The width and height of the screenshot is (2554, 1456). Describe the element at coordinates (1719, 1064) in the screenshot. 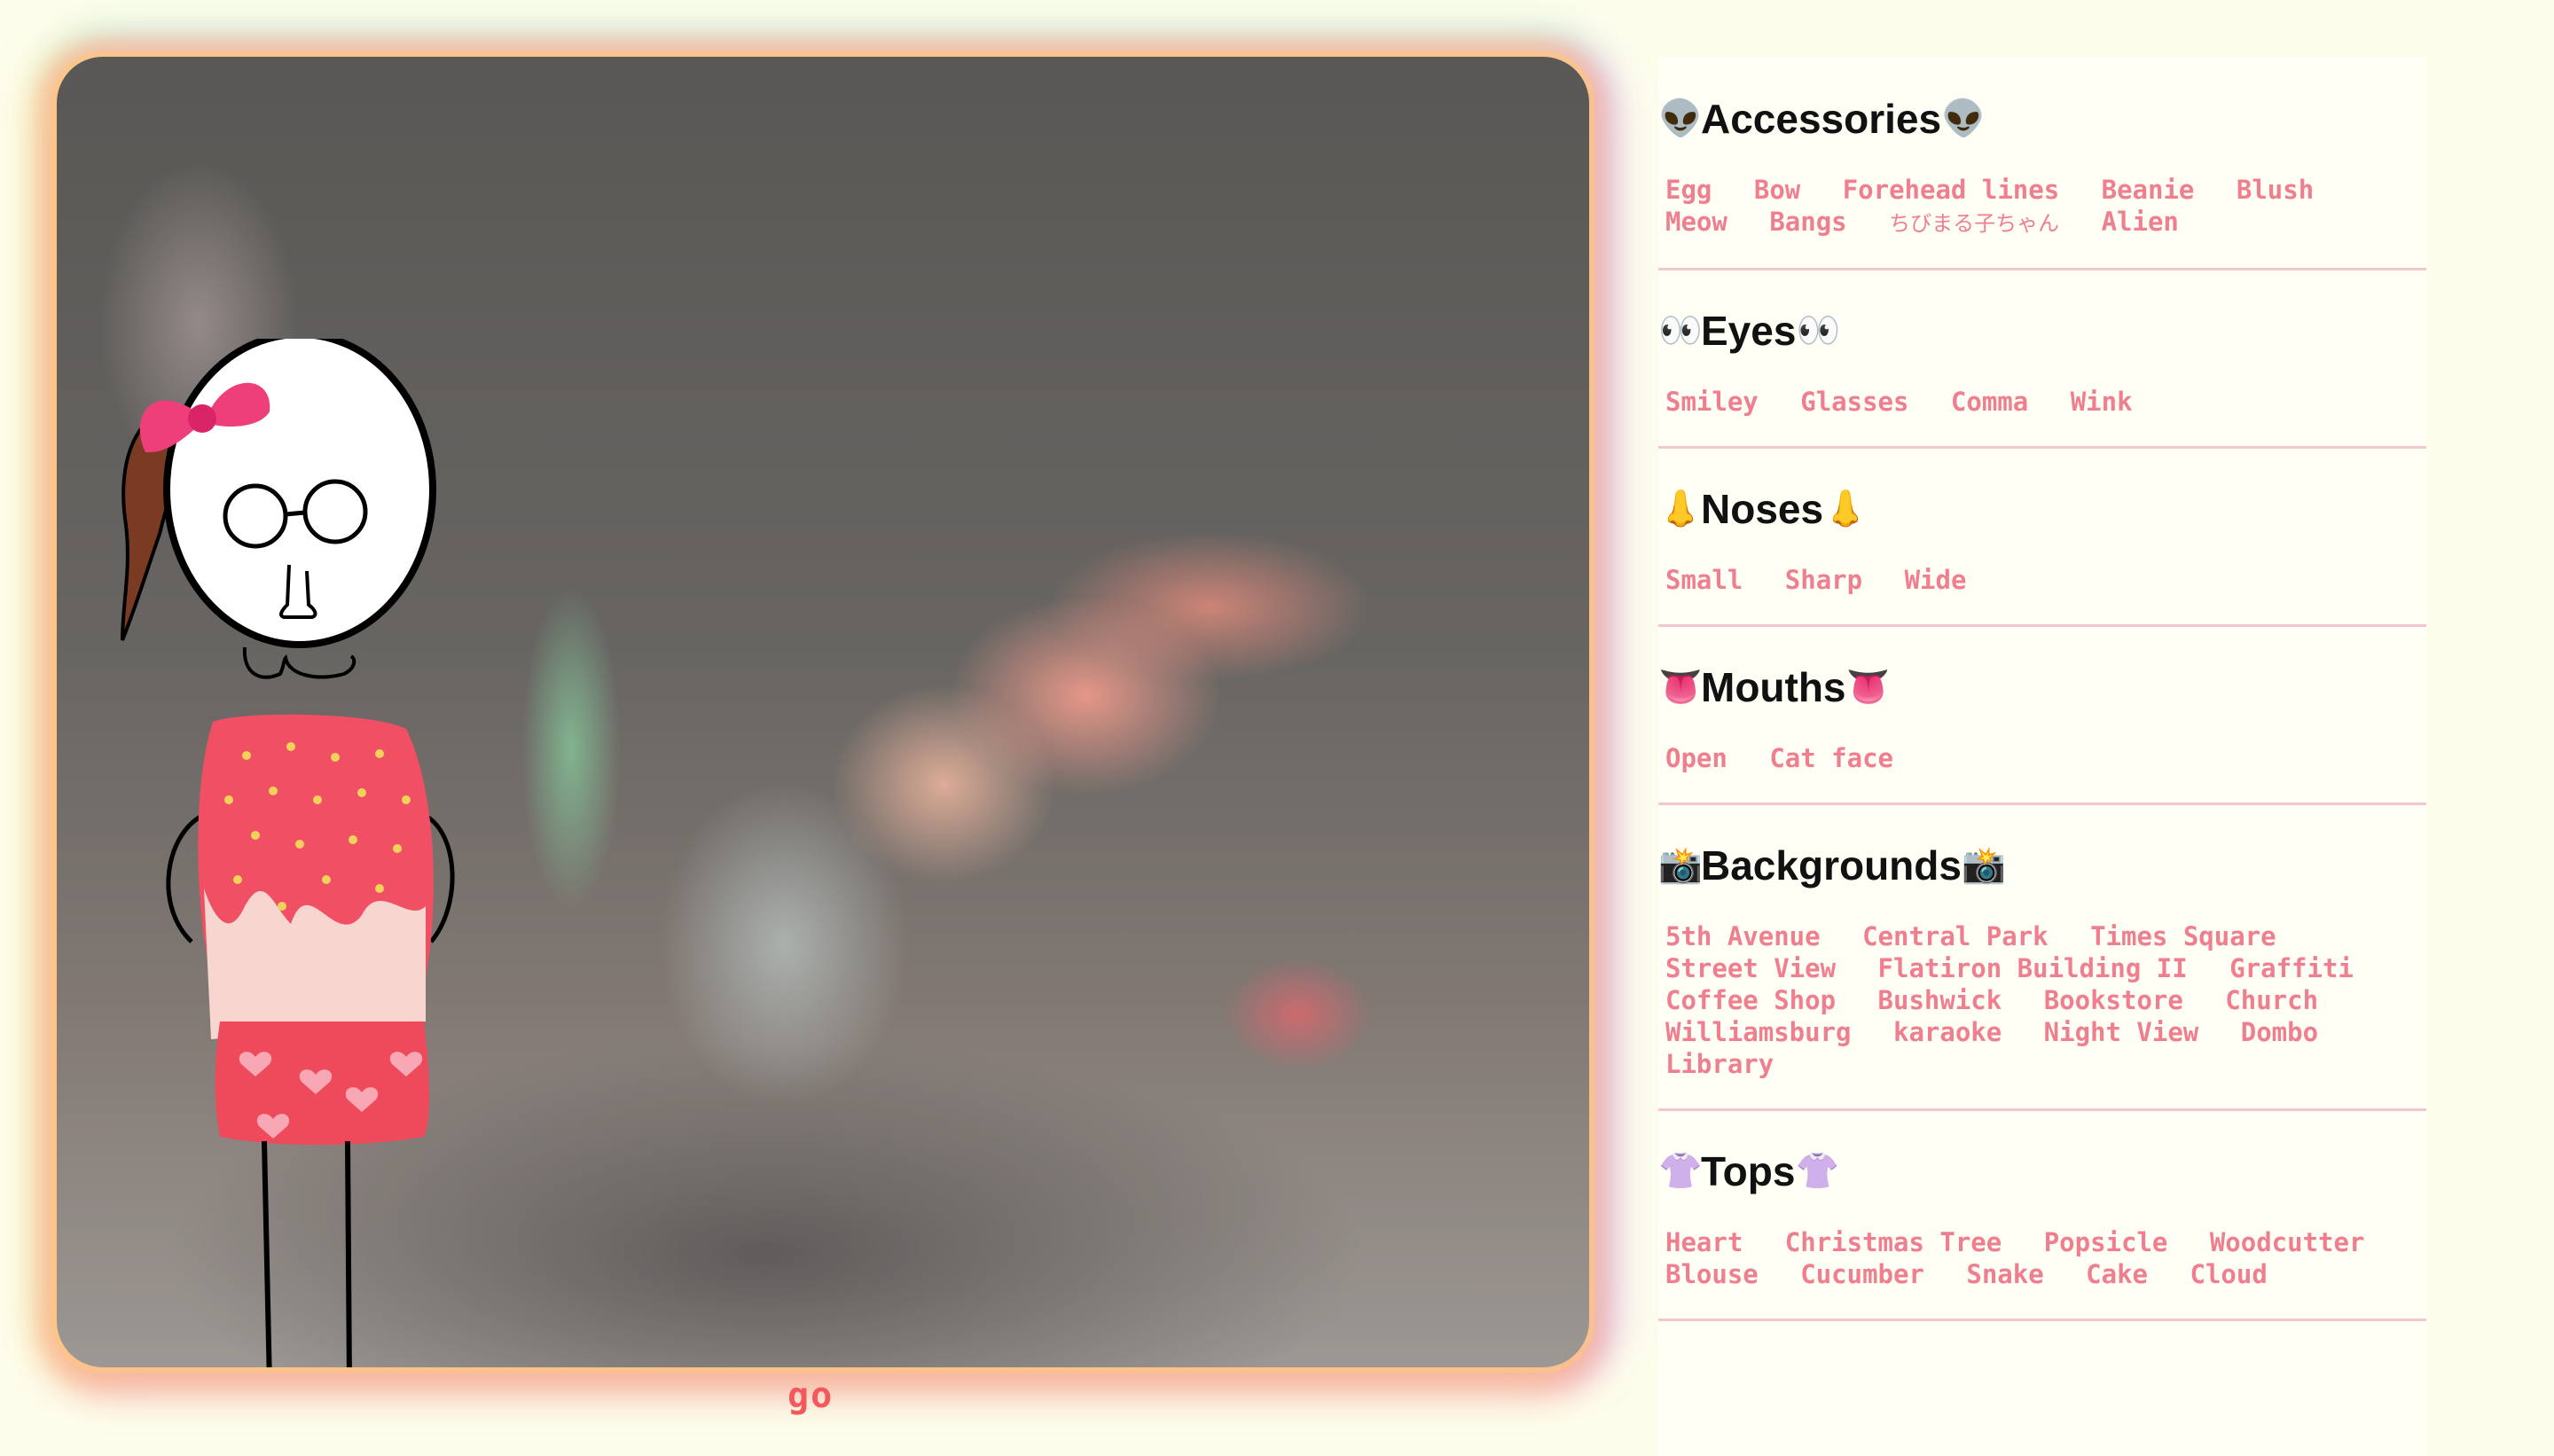

I see `option-link: Library` at that location.